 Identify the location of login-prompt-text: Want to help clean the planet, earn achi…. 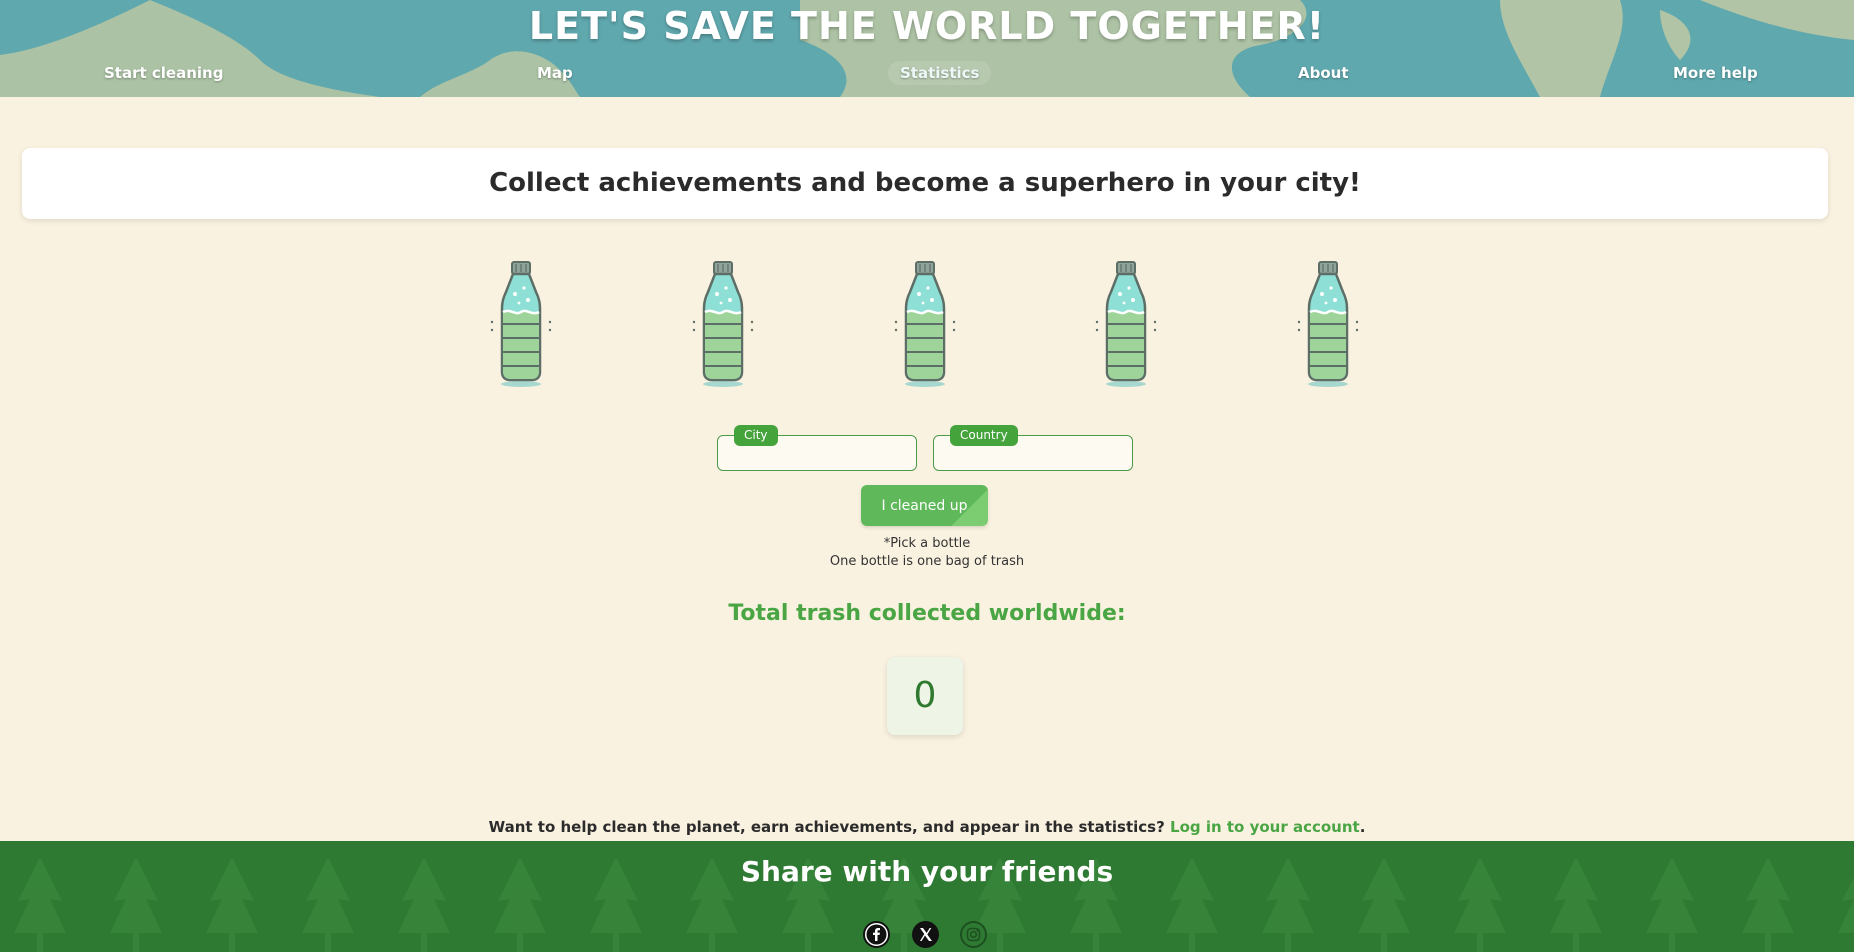
(826, 827).